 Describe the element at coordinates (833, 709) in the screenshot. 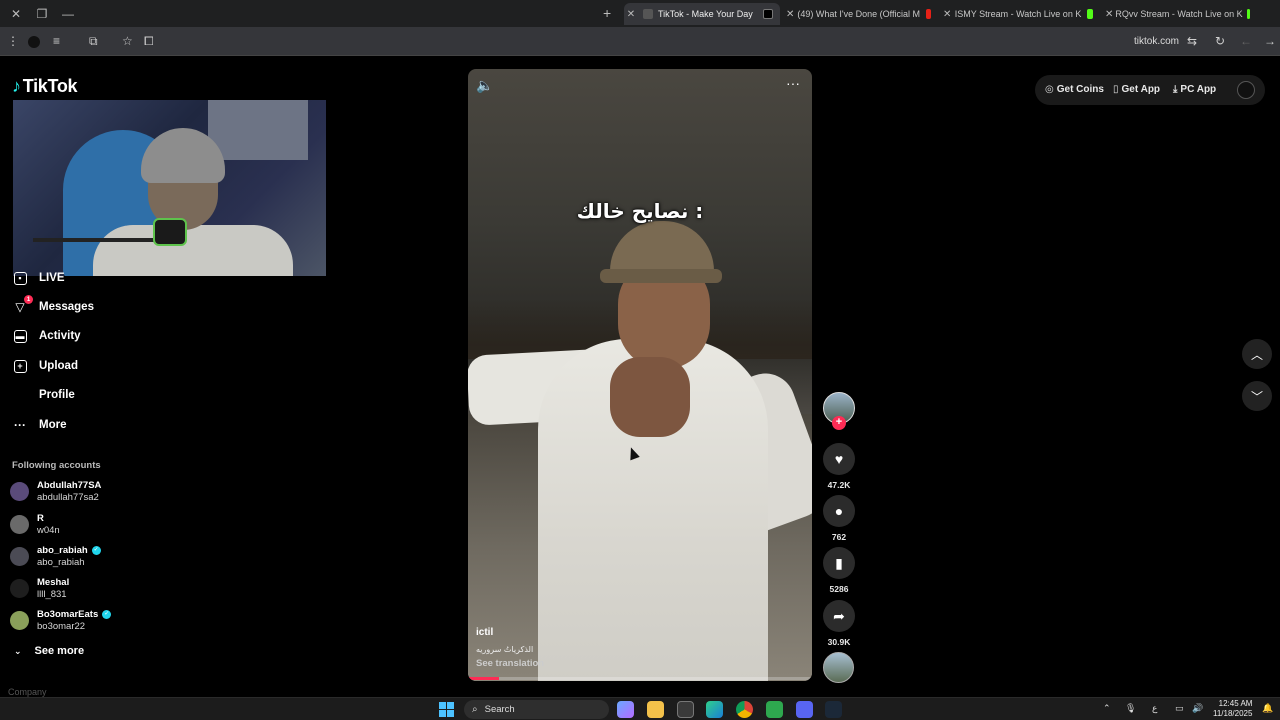

I see `steam-icon` at that location.